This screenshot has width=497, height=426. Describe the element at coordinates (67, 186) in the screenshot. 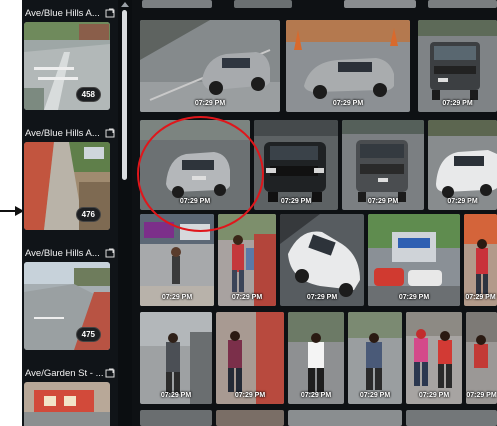

I see `camera-thumbnail: 476` at that location.